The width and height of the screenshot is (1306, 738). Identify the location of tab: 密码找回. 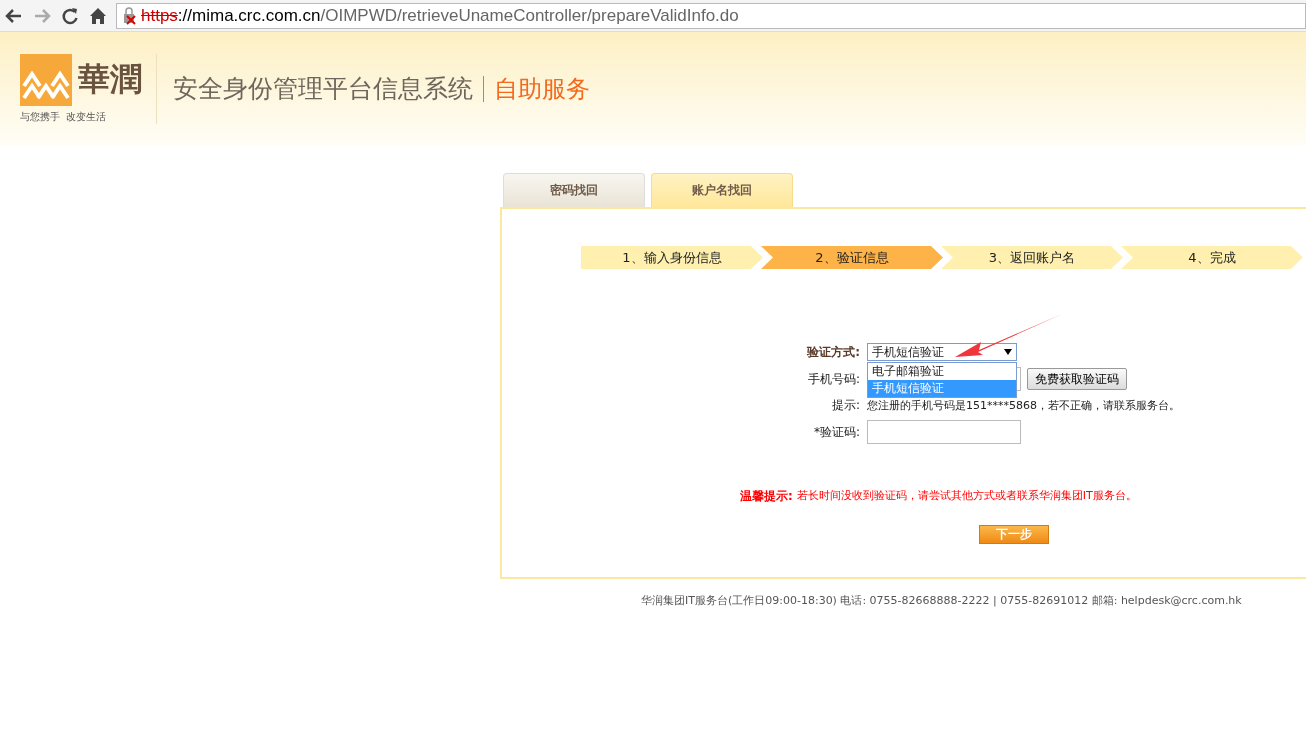
(574, 190).